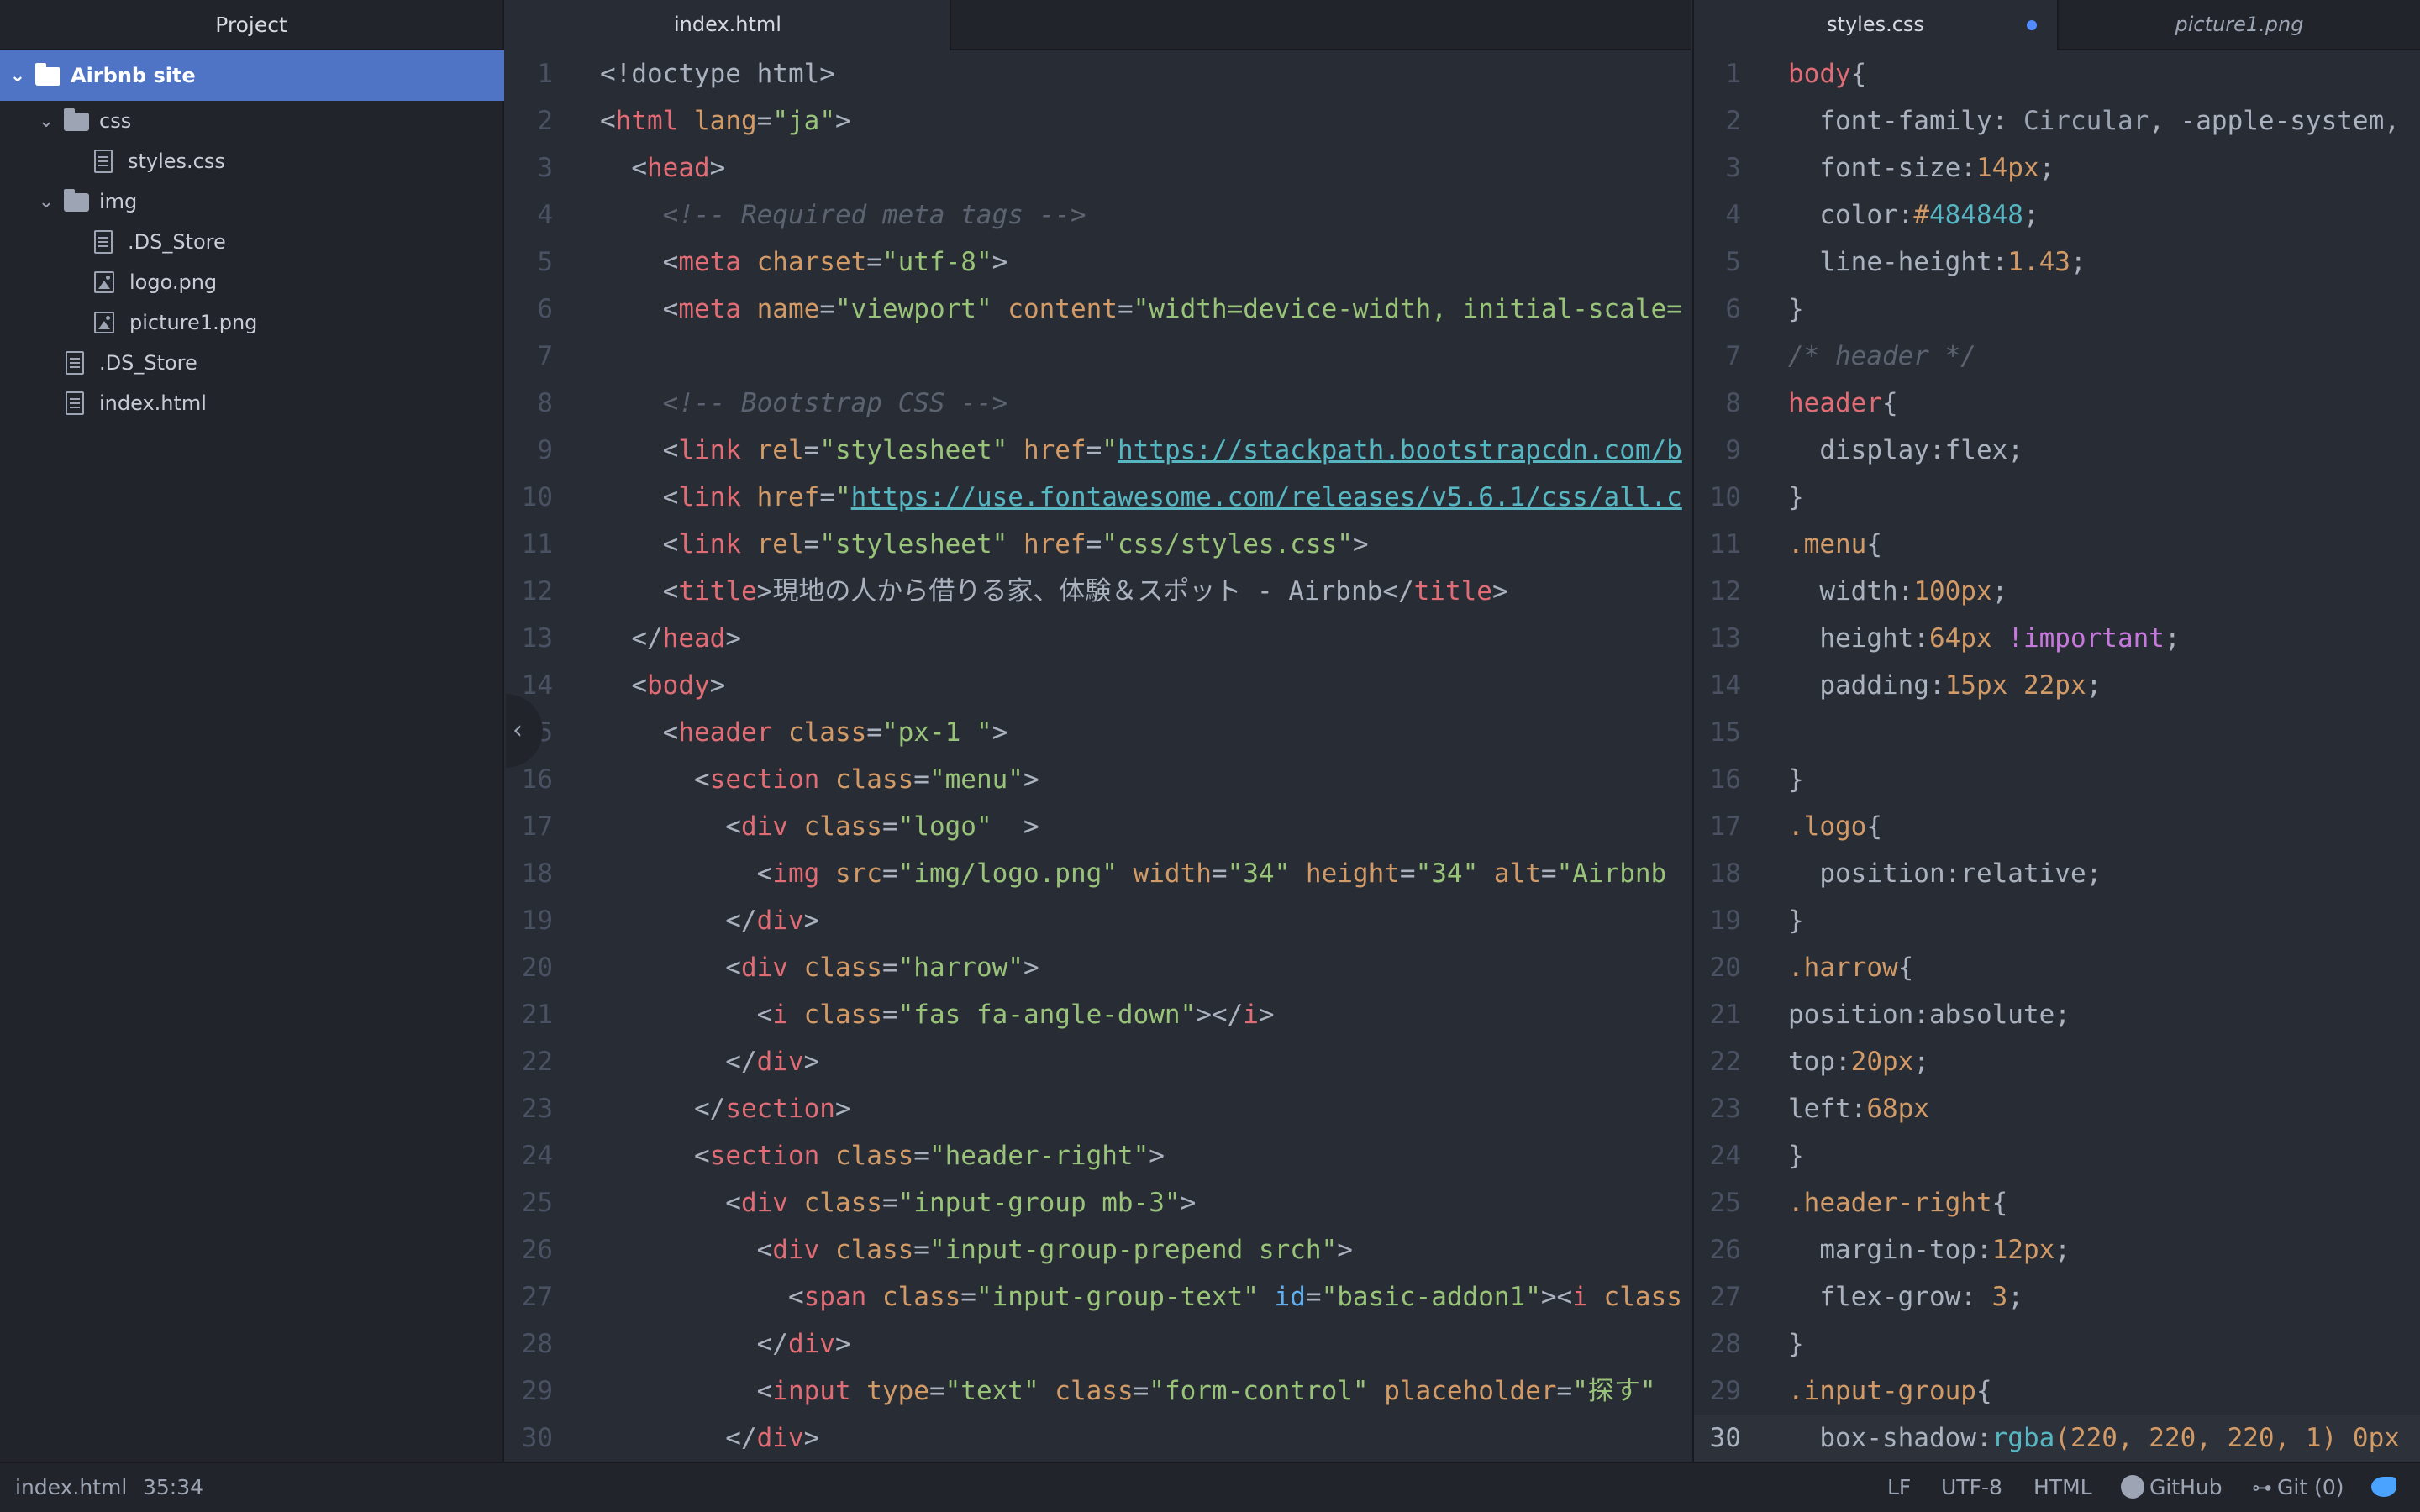  I want to click on tree-item-index-html: index.html, so click(252, 403).